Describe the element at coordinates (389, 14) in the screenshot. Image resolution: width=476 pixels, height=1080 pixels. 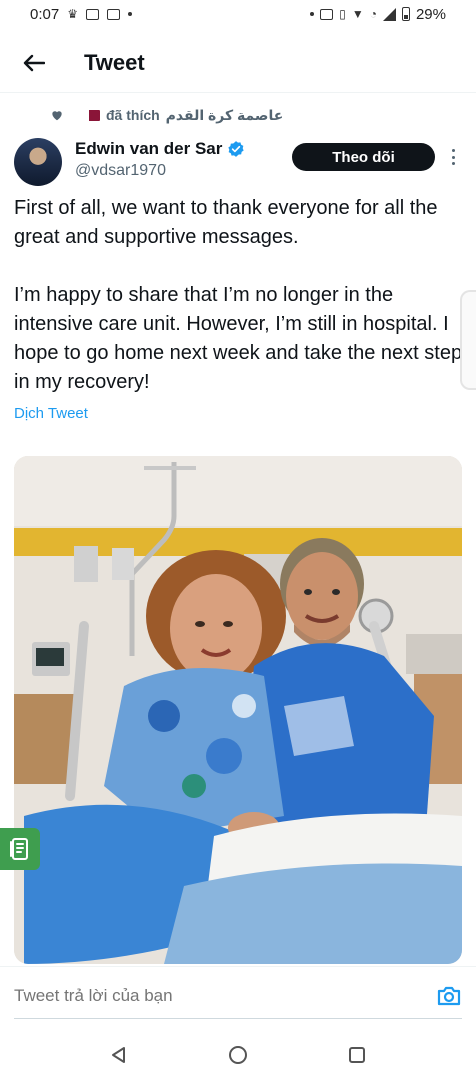
I see `signal-icon` at that location.